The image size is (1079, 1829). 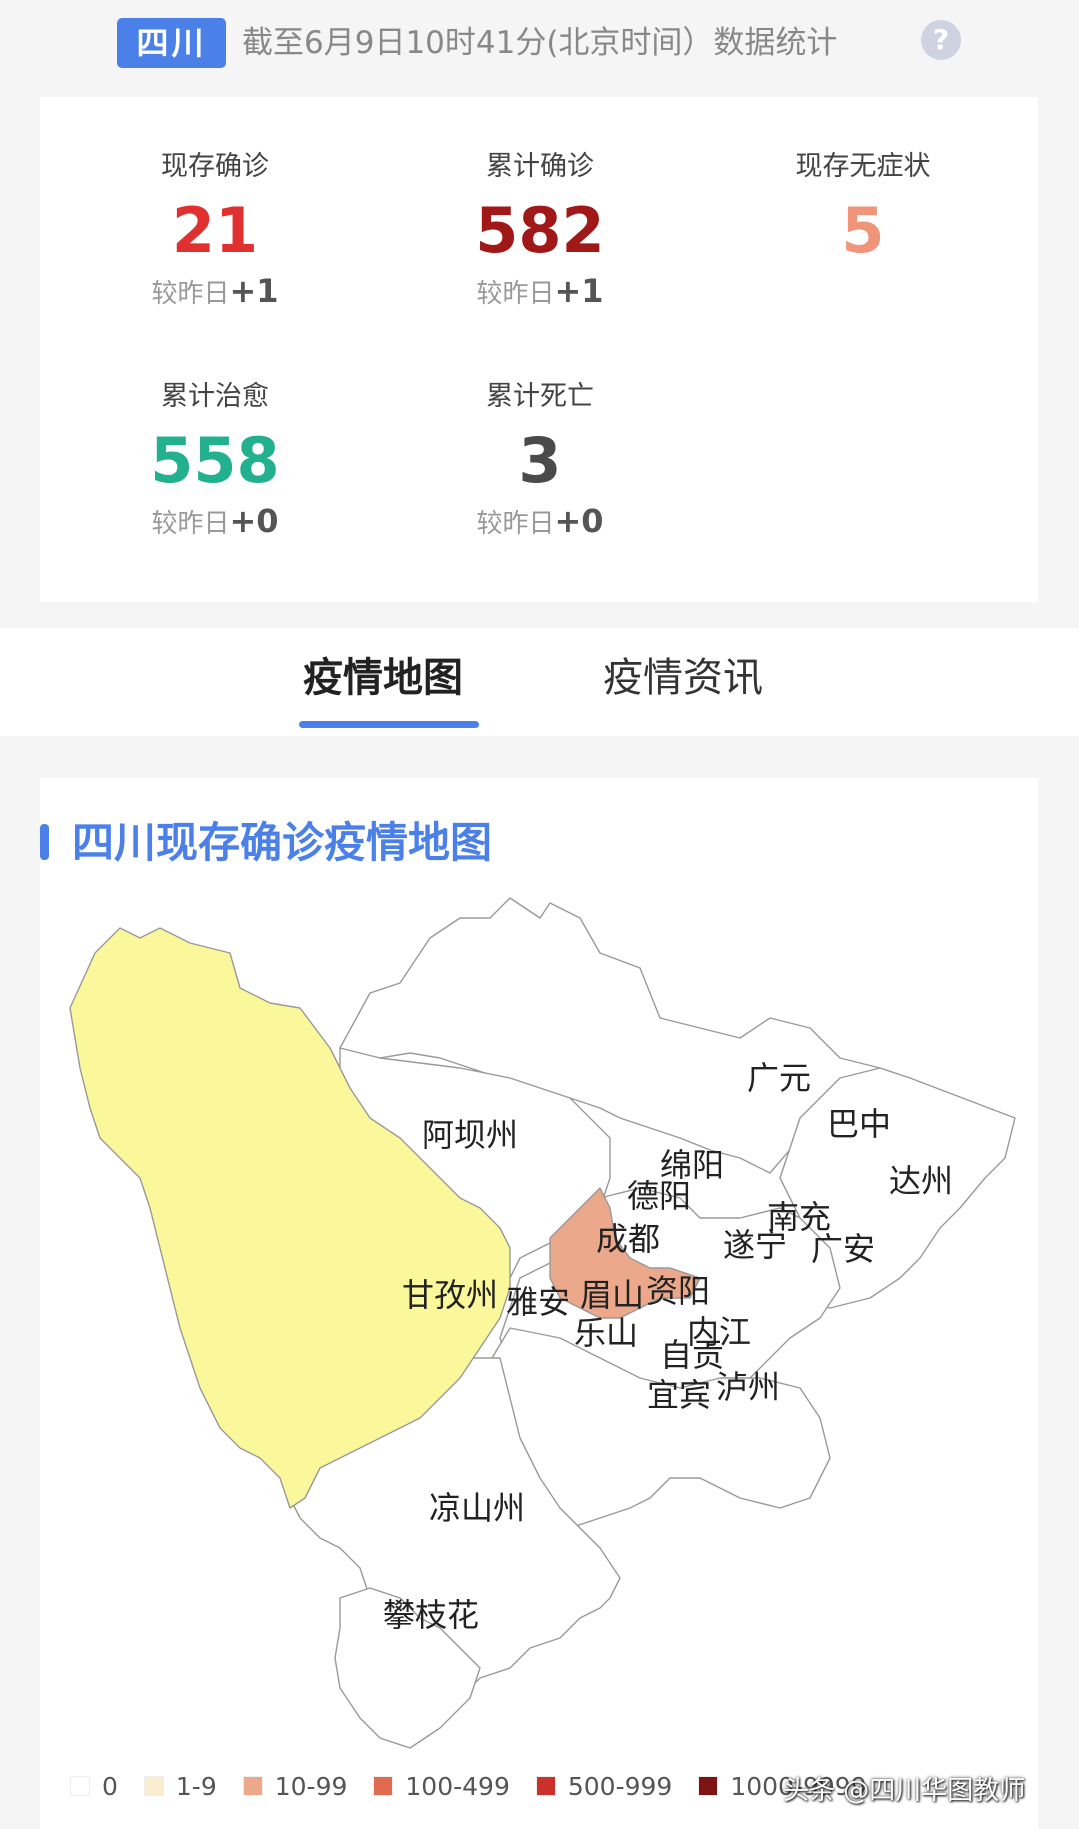 I want to click on stat-label: 累计确诊, so click(x=540, y=166).